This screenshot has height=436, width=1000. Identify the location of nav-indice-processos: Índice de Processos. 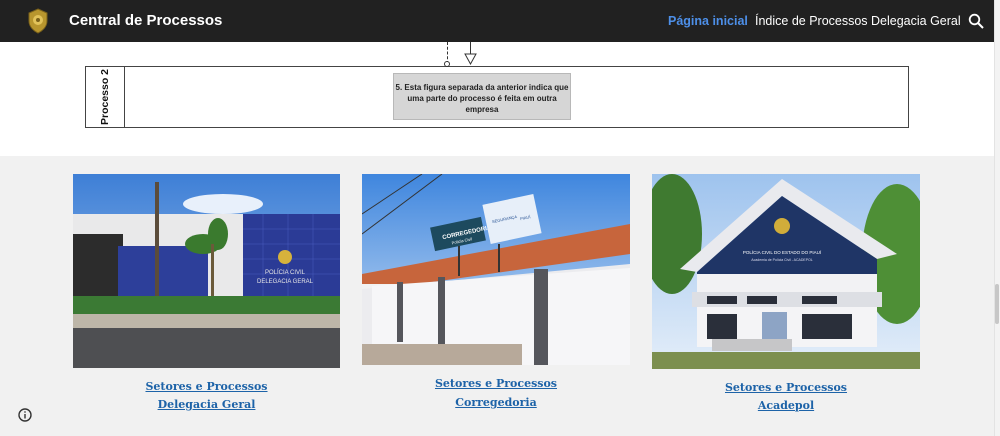
(811, 21).